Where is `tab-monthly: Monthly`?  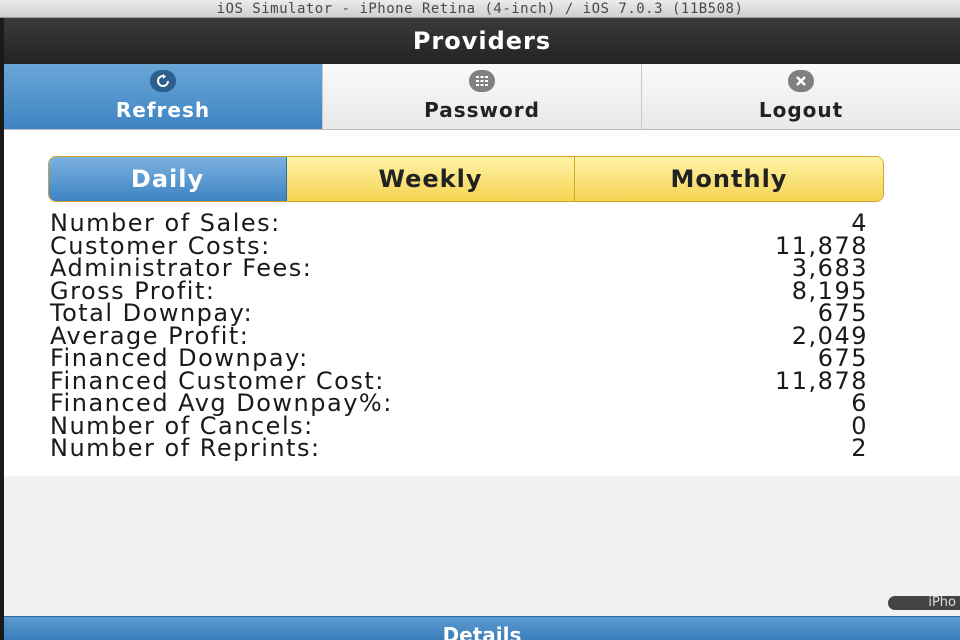
tab-monthly: Monthly is located at coordinates (729, 179).